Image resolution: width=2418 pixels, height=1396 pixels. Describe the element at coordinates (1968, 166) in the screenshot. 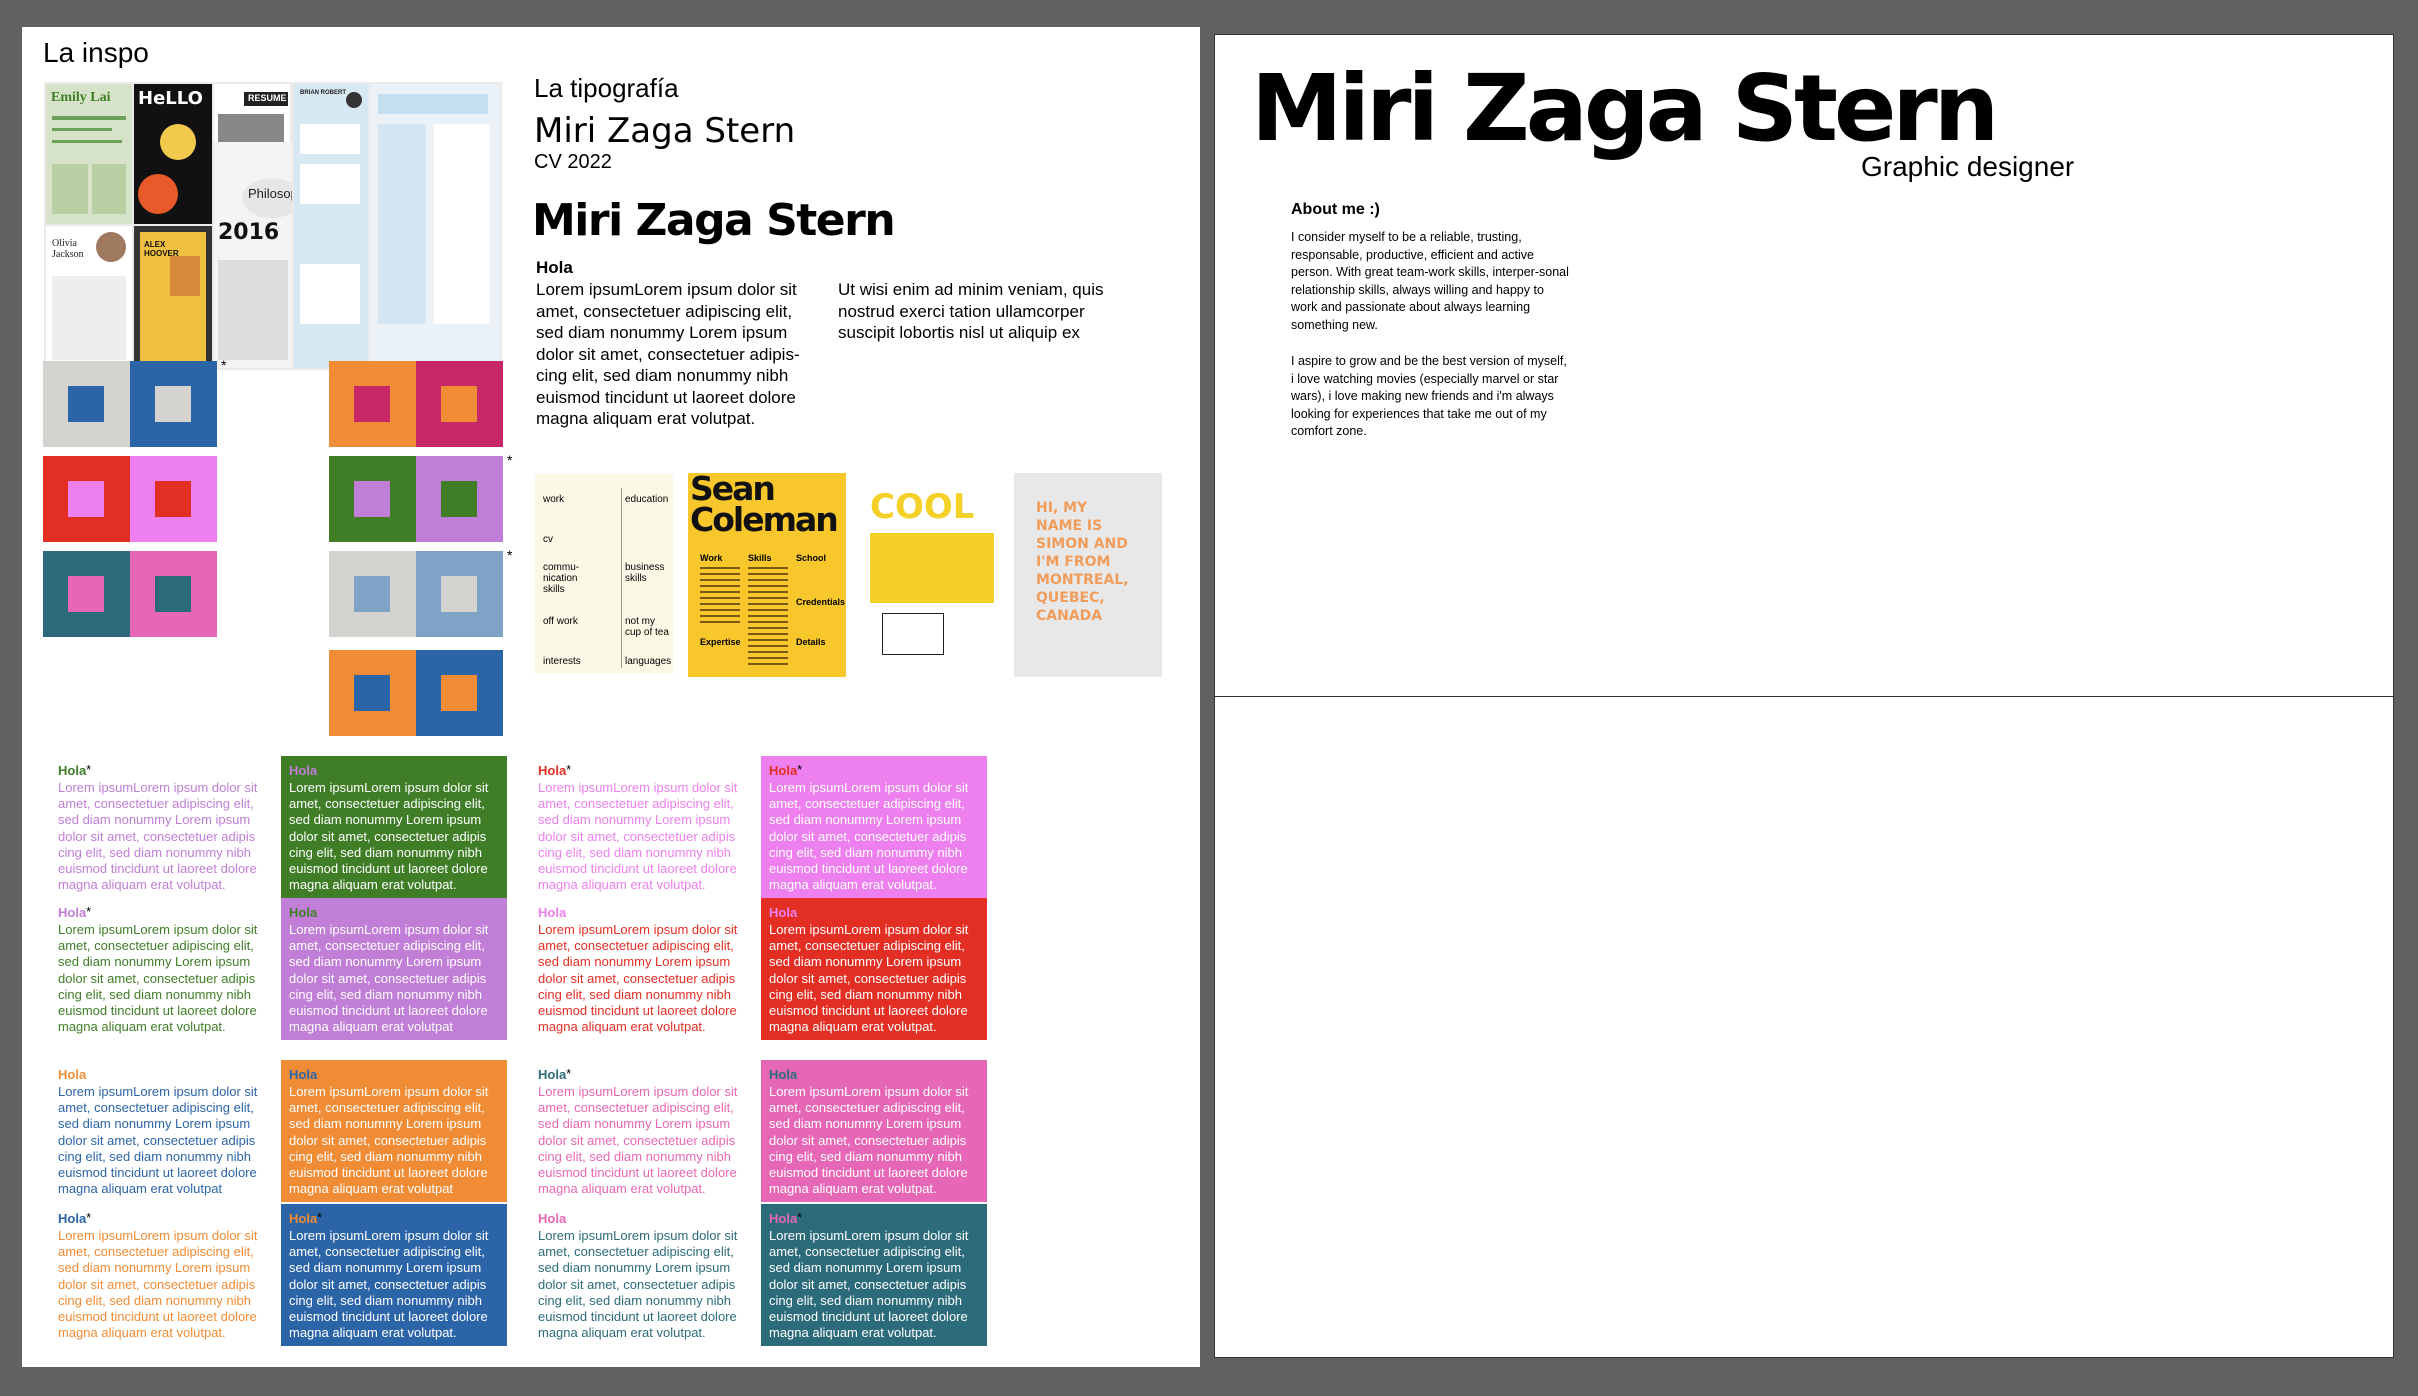

I see `cv-role: Graphic designer` at that location.